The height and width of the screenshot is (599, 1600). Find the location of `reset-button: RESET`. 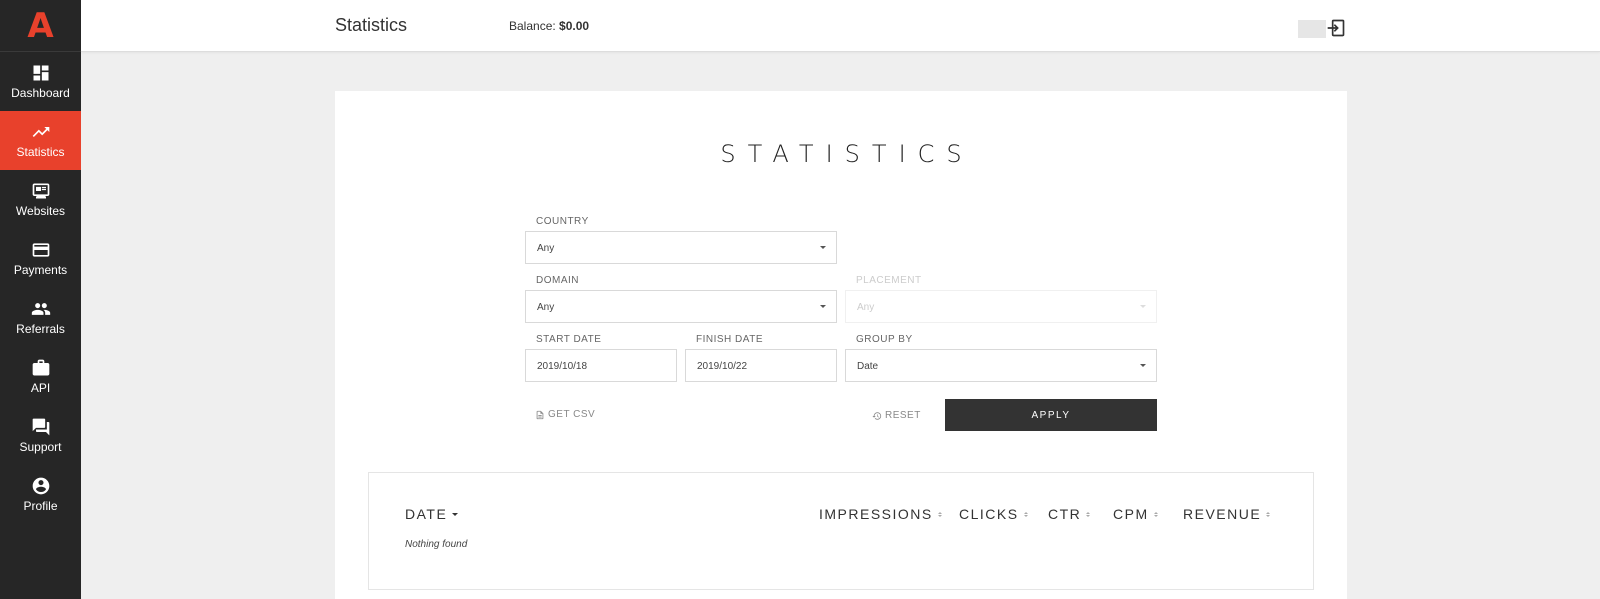

reset-button: RESET is located at coordinates (896, 415).